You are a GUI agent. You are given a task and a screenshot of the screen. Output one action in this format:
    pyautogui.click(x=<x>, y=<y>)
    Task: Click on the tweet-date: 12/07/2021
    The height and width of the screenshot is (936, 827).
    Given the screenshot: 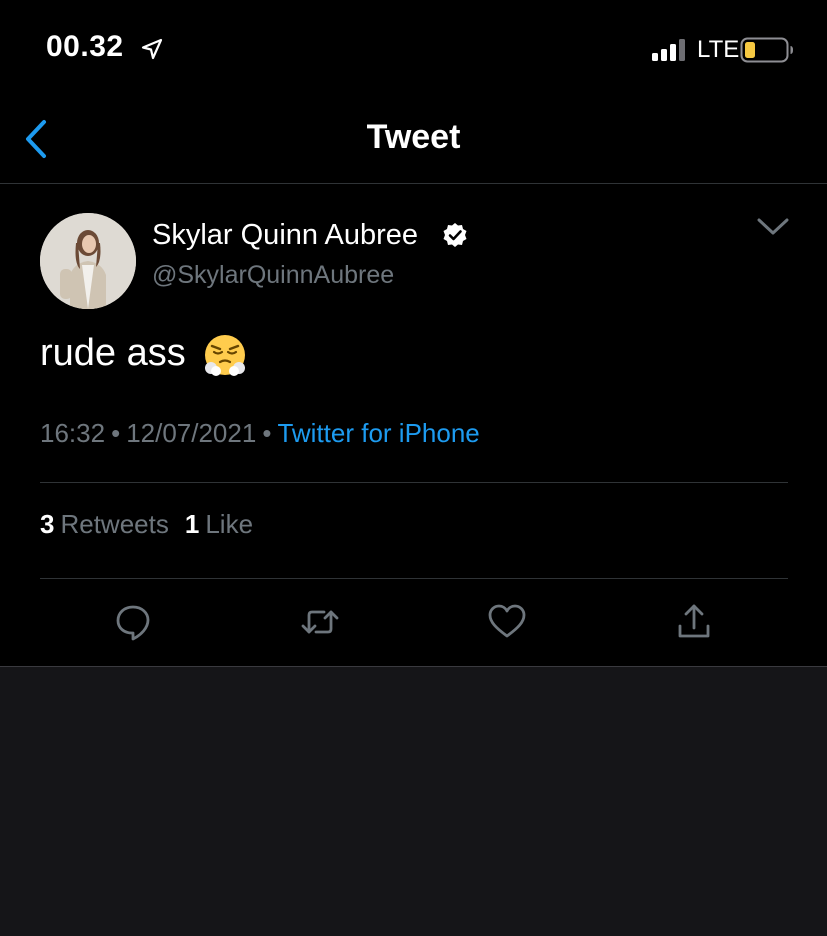 What is the action you would take?
    pyautogui.click(x=191, y=433)
    